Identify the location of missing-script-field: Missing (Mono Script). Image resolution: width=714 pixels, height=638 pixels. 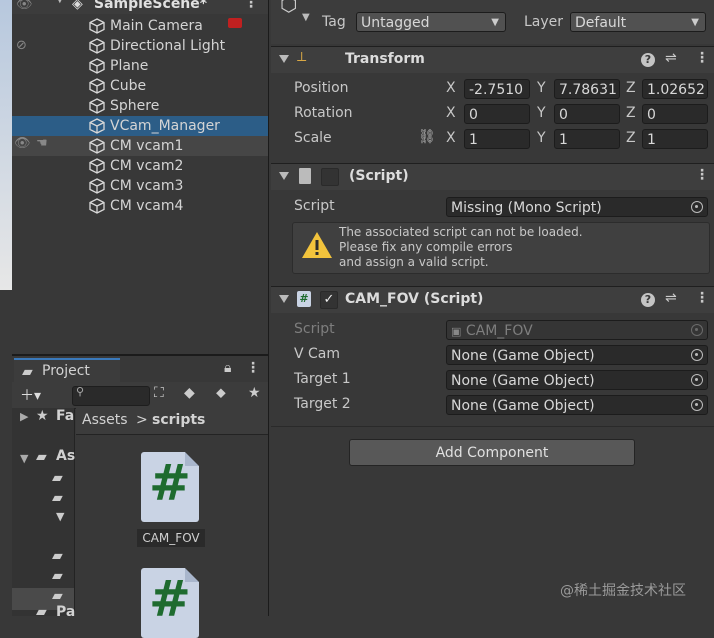
(577, 207).